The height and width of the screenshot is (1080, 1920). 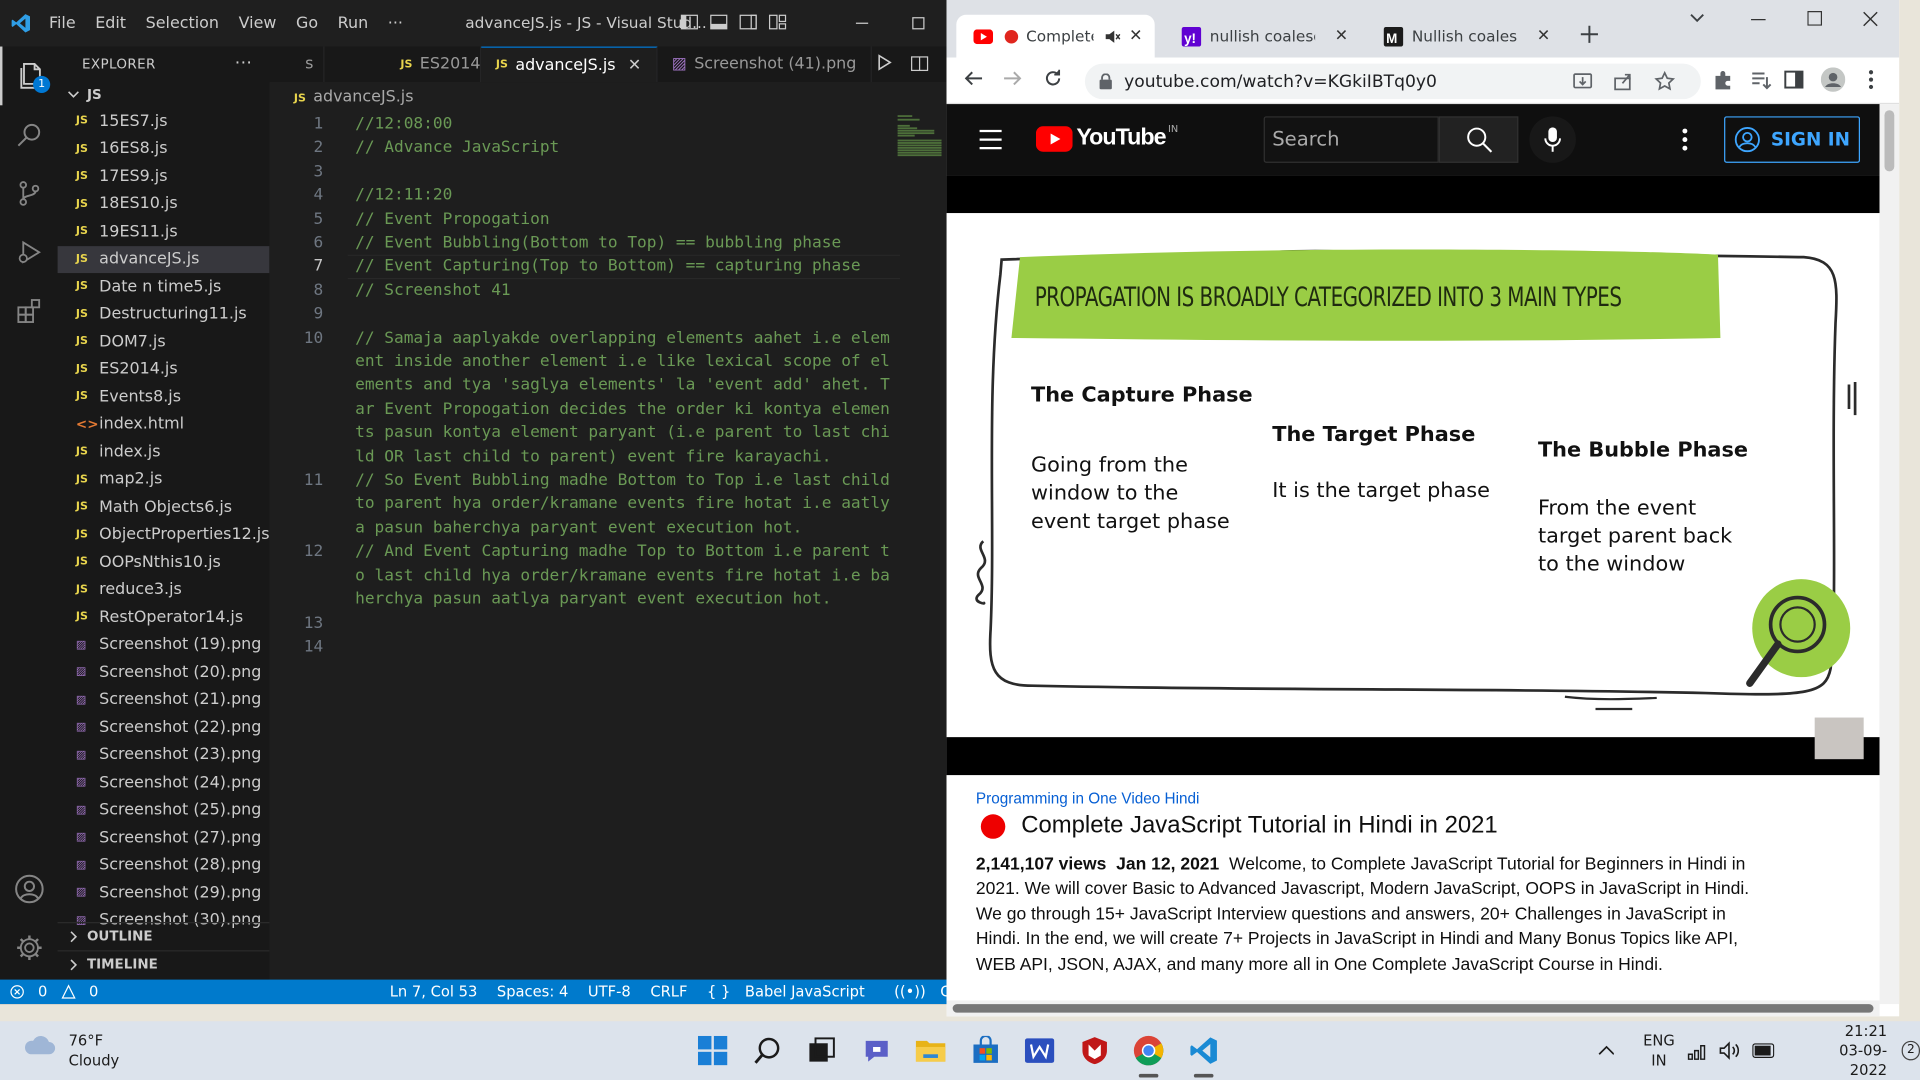 I want to click on close-window-icon, so click(x=1870, y=19).